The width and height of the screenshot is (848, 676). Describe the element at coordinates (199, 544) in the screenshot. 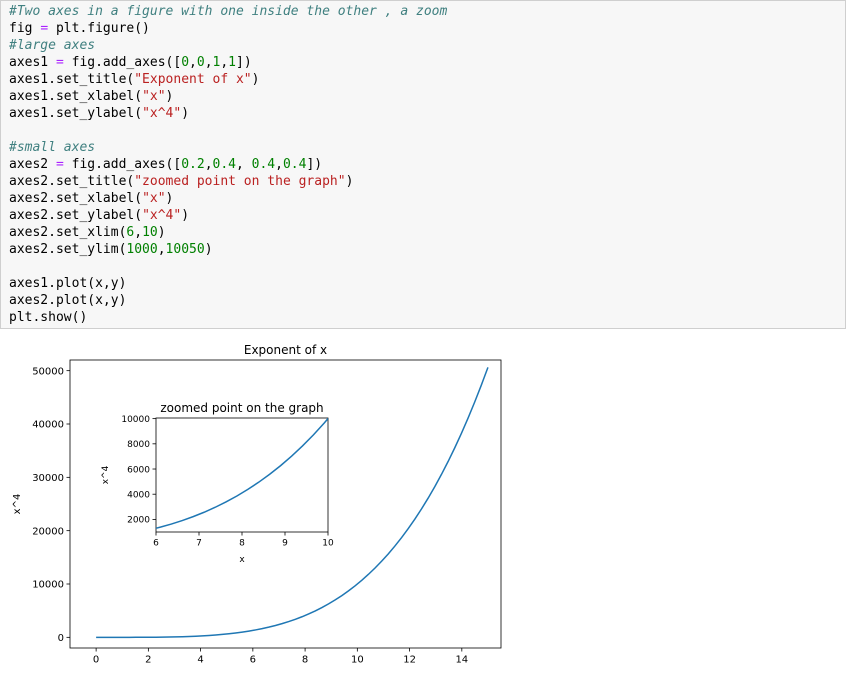

I see `x-tick-label: 7` at that location.